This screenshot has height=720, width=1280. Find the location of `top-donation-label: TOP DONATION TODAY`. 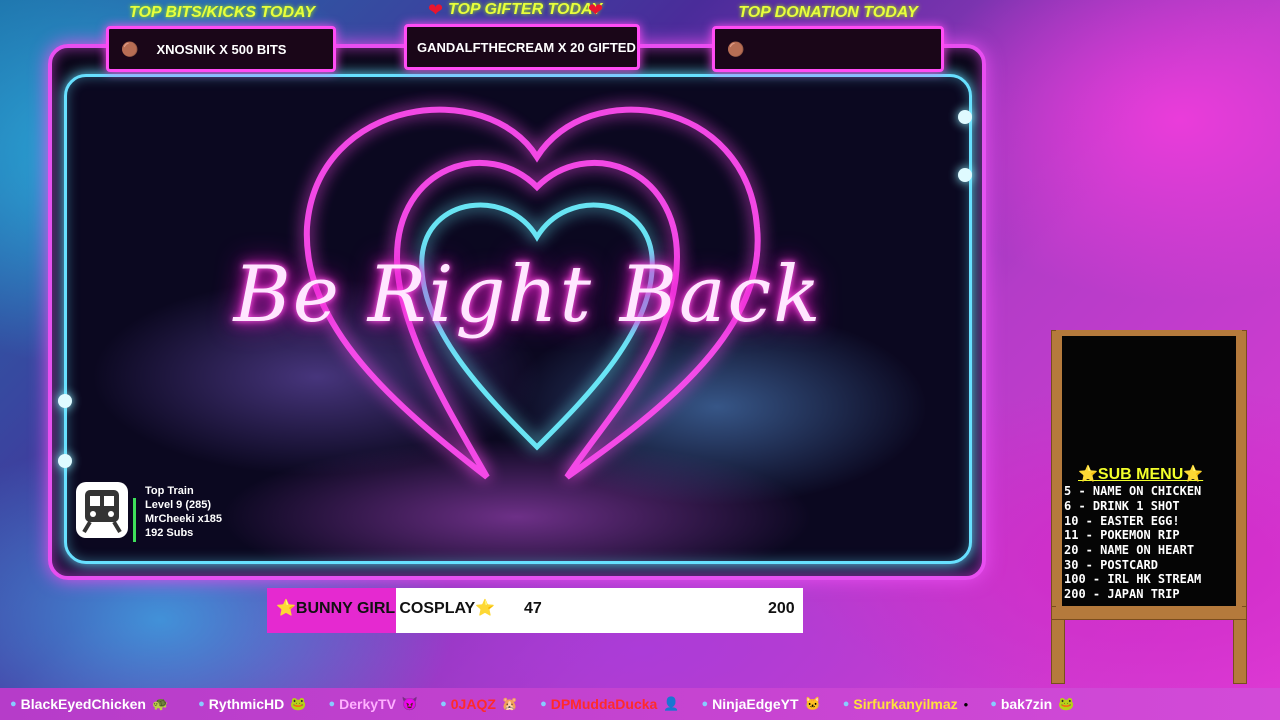

top-donation-label: TOP DONATION TODAY is located at coordinates (828, 12).